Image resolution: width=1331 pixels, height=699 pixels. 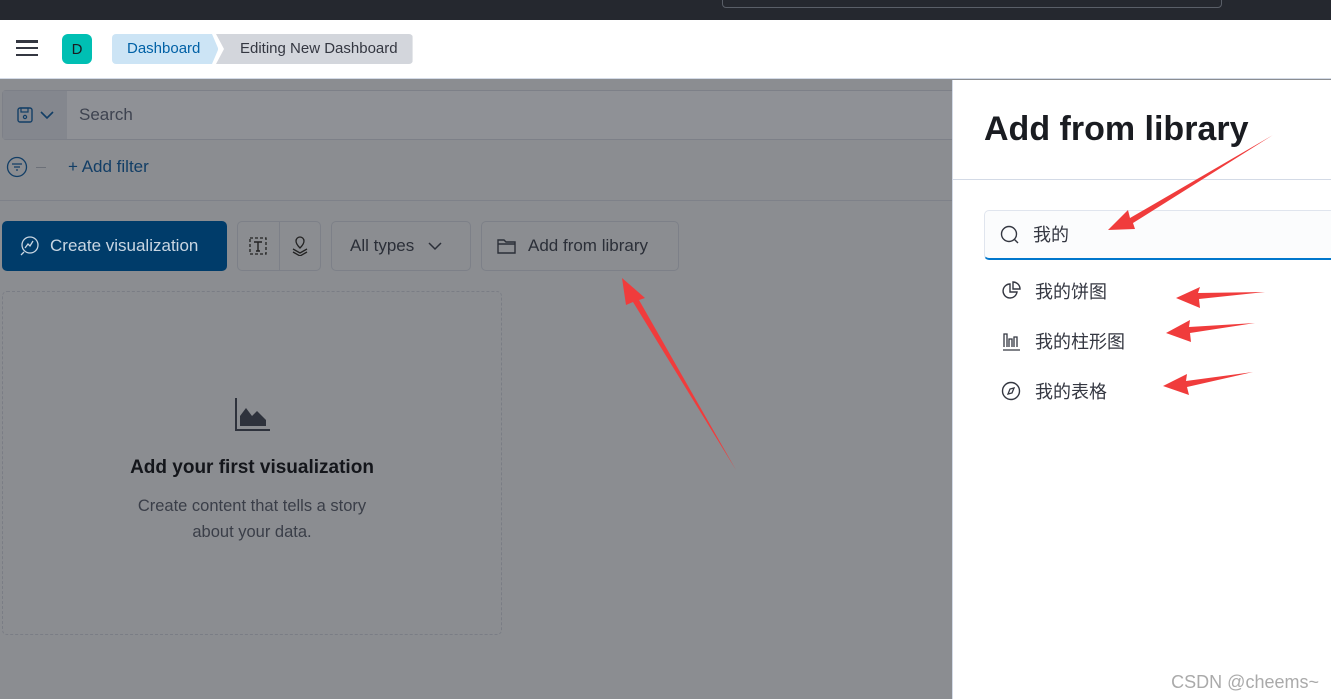 I want to click on saved-query-button, so click(x=35, y=115).